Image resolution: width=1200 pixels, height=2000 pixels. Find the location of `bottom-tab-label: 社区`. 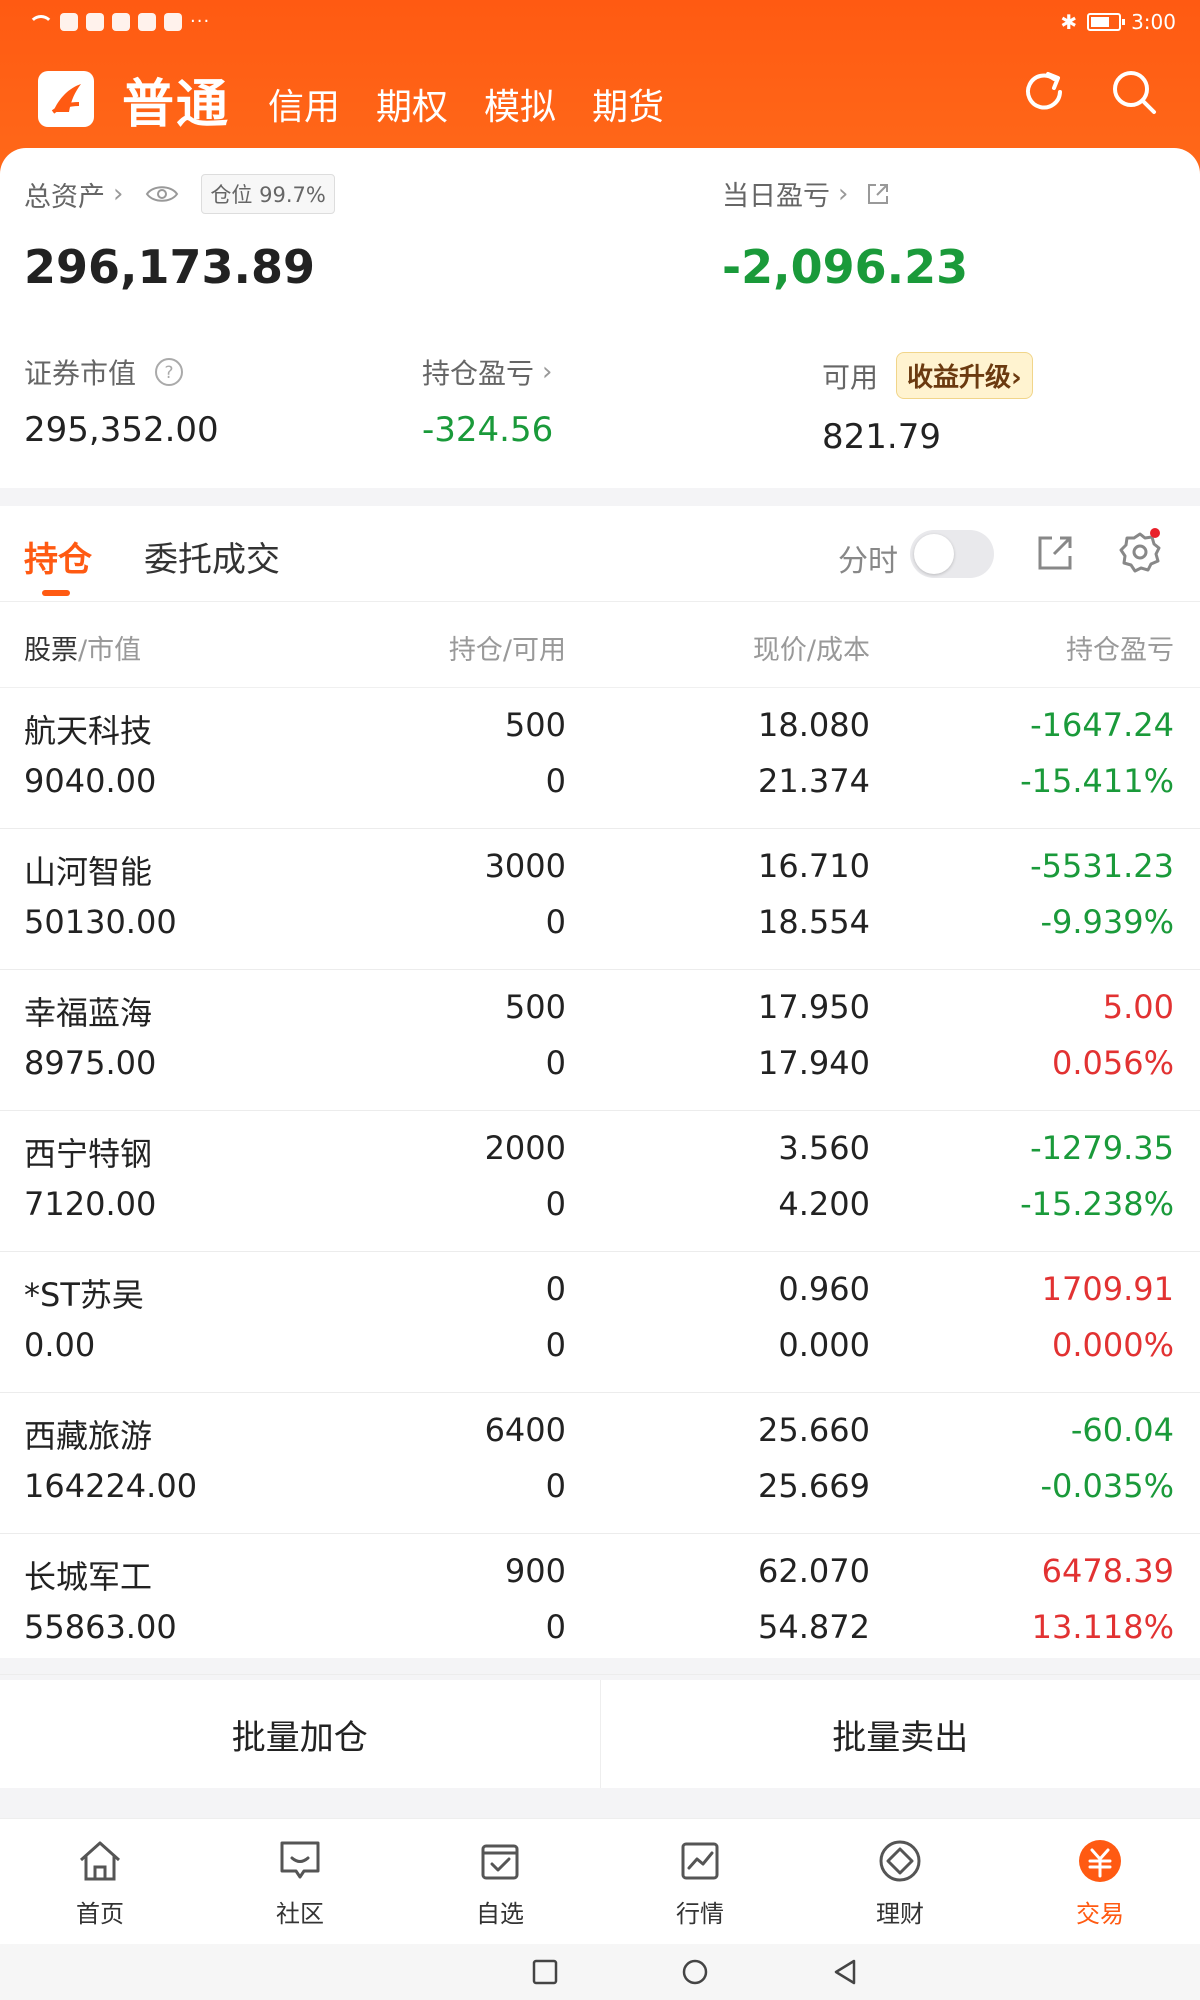

bottom-tab-label: 社区 is located at coordinates (300, 1913).